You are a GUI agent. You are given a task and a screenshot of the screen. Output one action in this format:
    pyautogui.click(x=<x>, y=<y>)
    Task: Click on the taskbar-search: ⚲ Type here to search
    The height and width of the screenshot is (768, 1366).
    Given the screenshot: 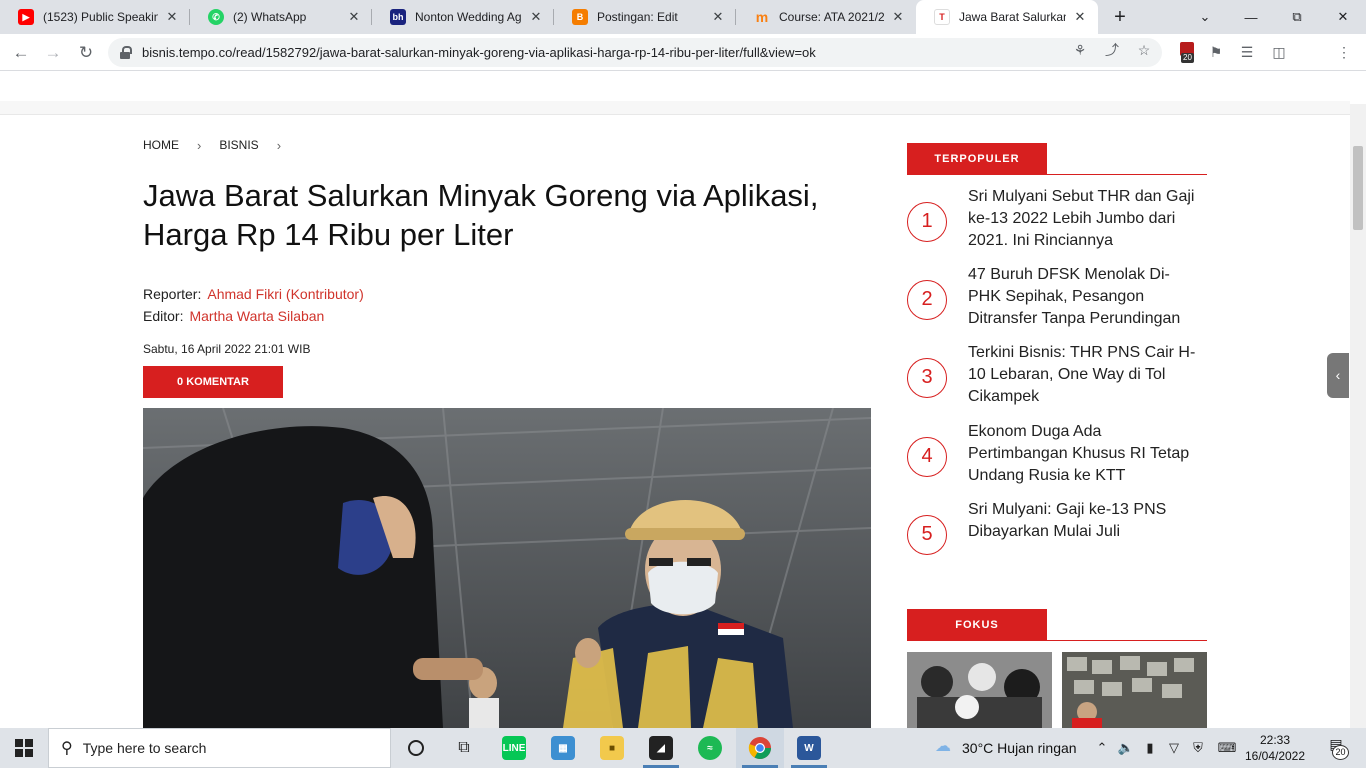 What is the action you would take?
    pyautogui.click(x=219, y=748)
    